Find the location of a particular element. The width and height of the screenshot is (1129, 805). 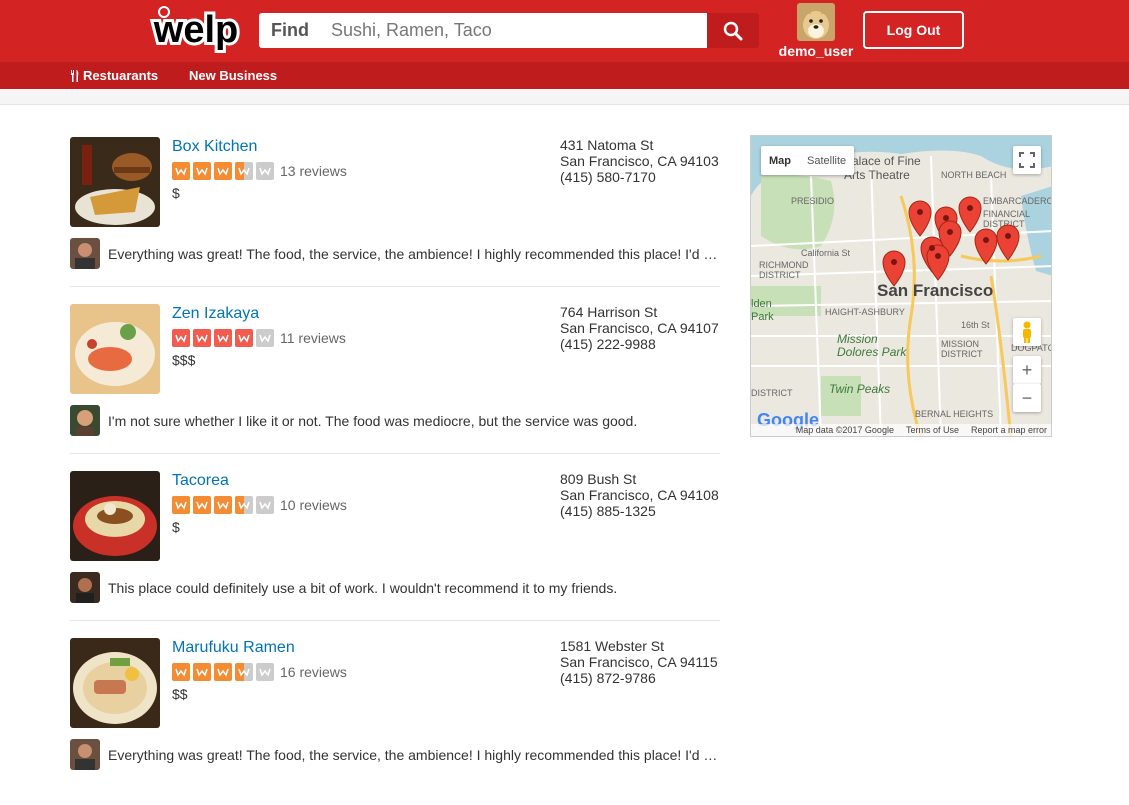

welp-logo: welp is located at coordinates (196, 30).